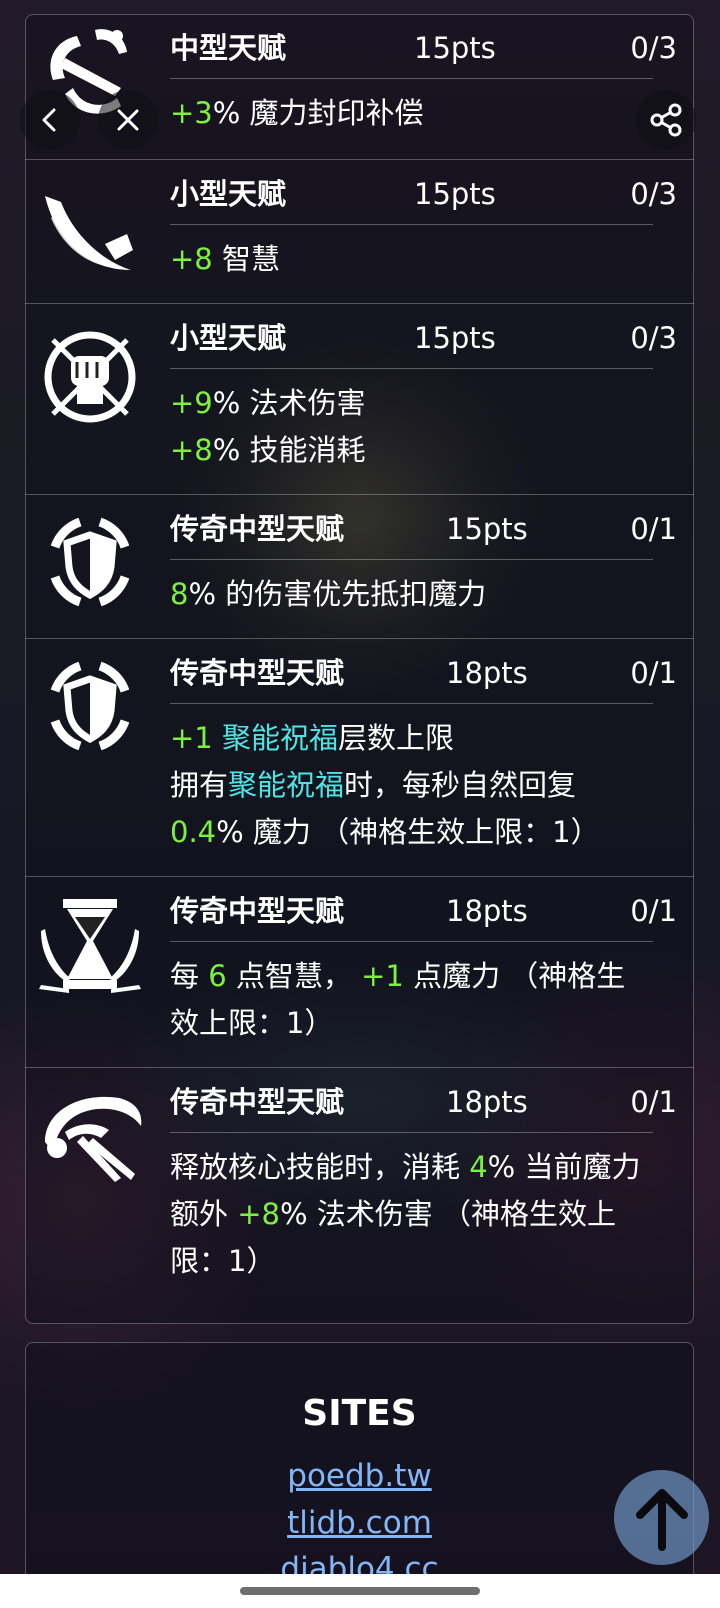 The image size is (720, 1608). I want to click on effect-line: 每 6 点智慧， +1 点魔力 （神格生, so click(422, 976).